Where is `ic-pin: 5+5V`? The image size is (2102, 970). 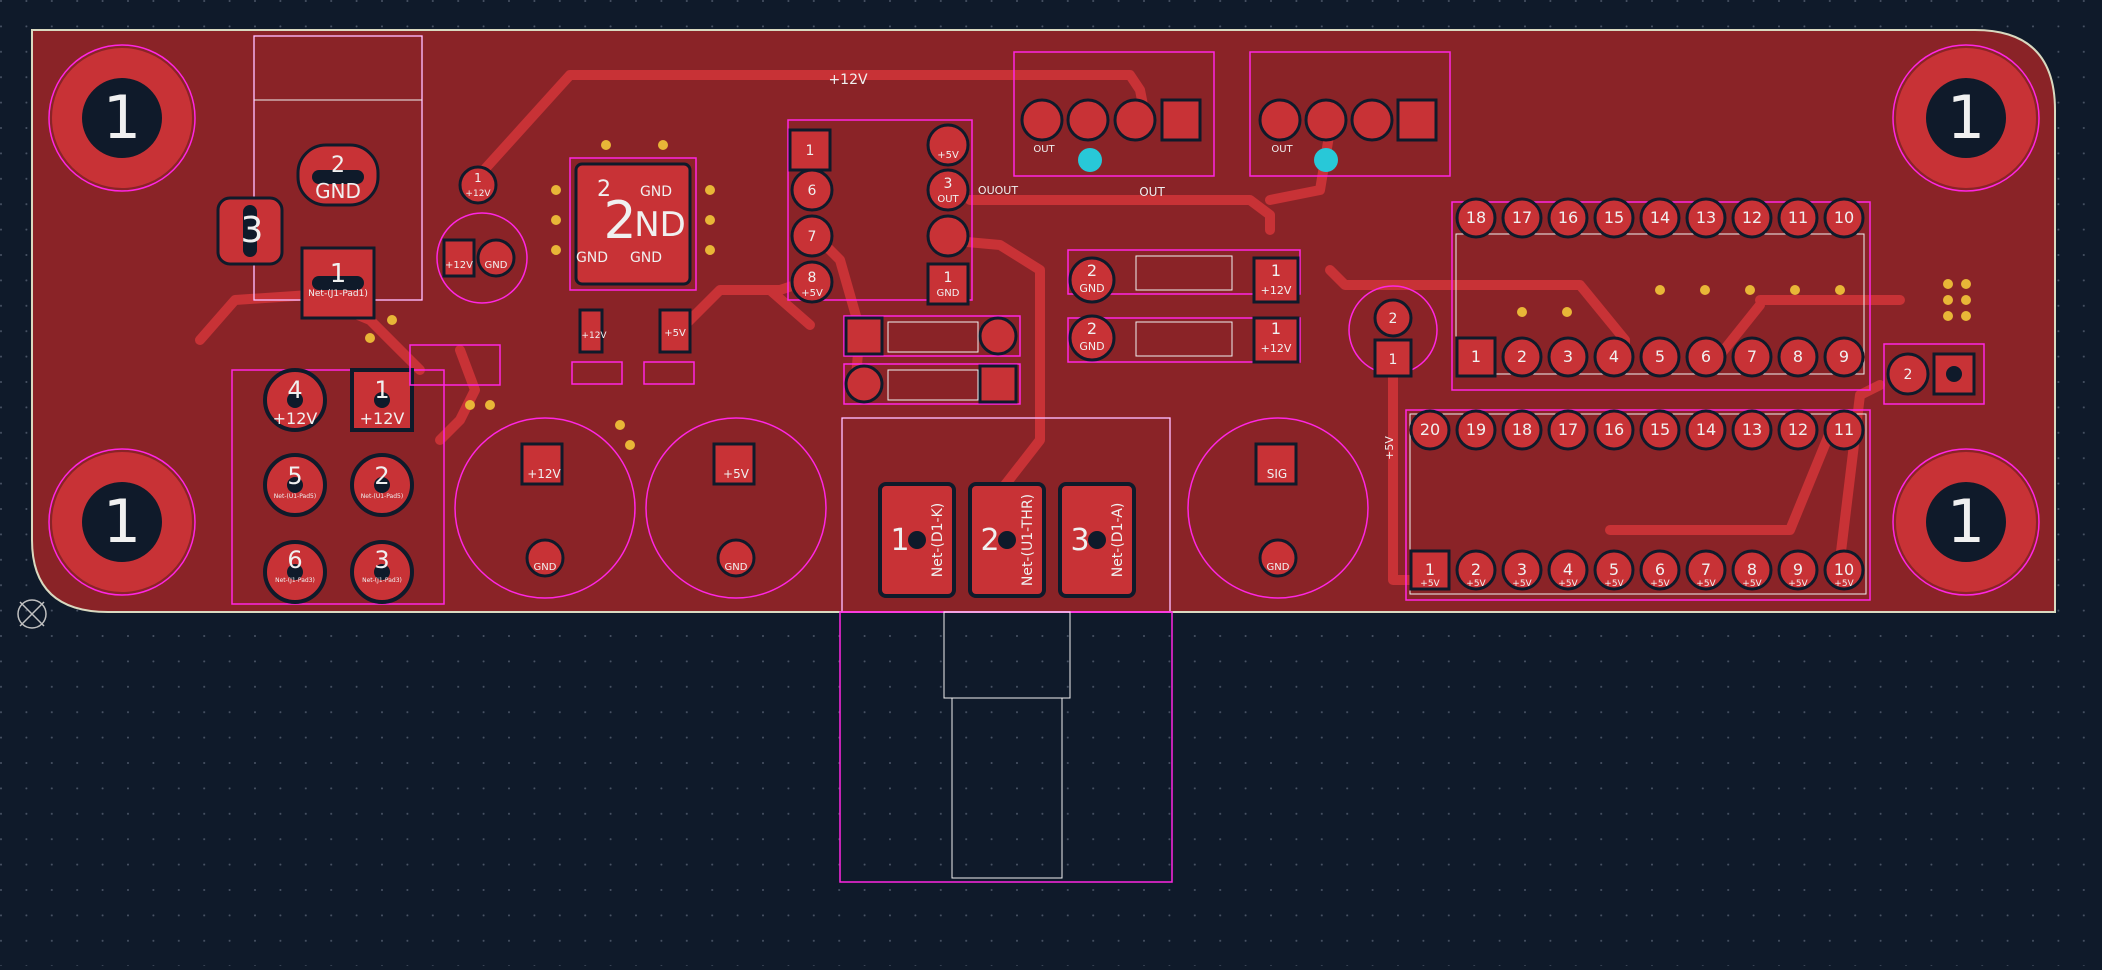 ic-pin: 5+5V is located at coordinates (1614, 570).